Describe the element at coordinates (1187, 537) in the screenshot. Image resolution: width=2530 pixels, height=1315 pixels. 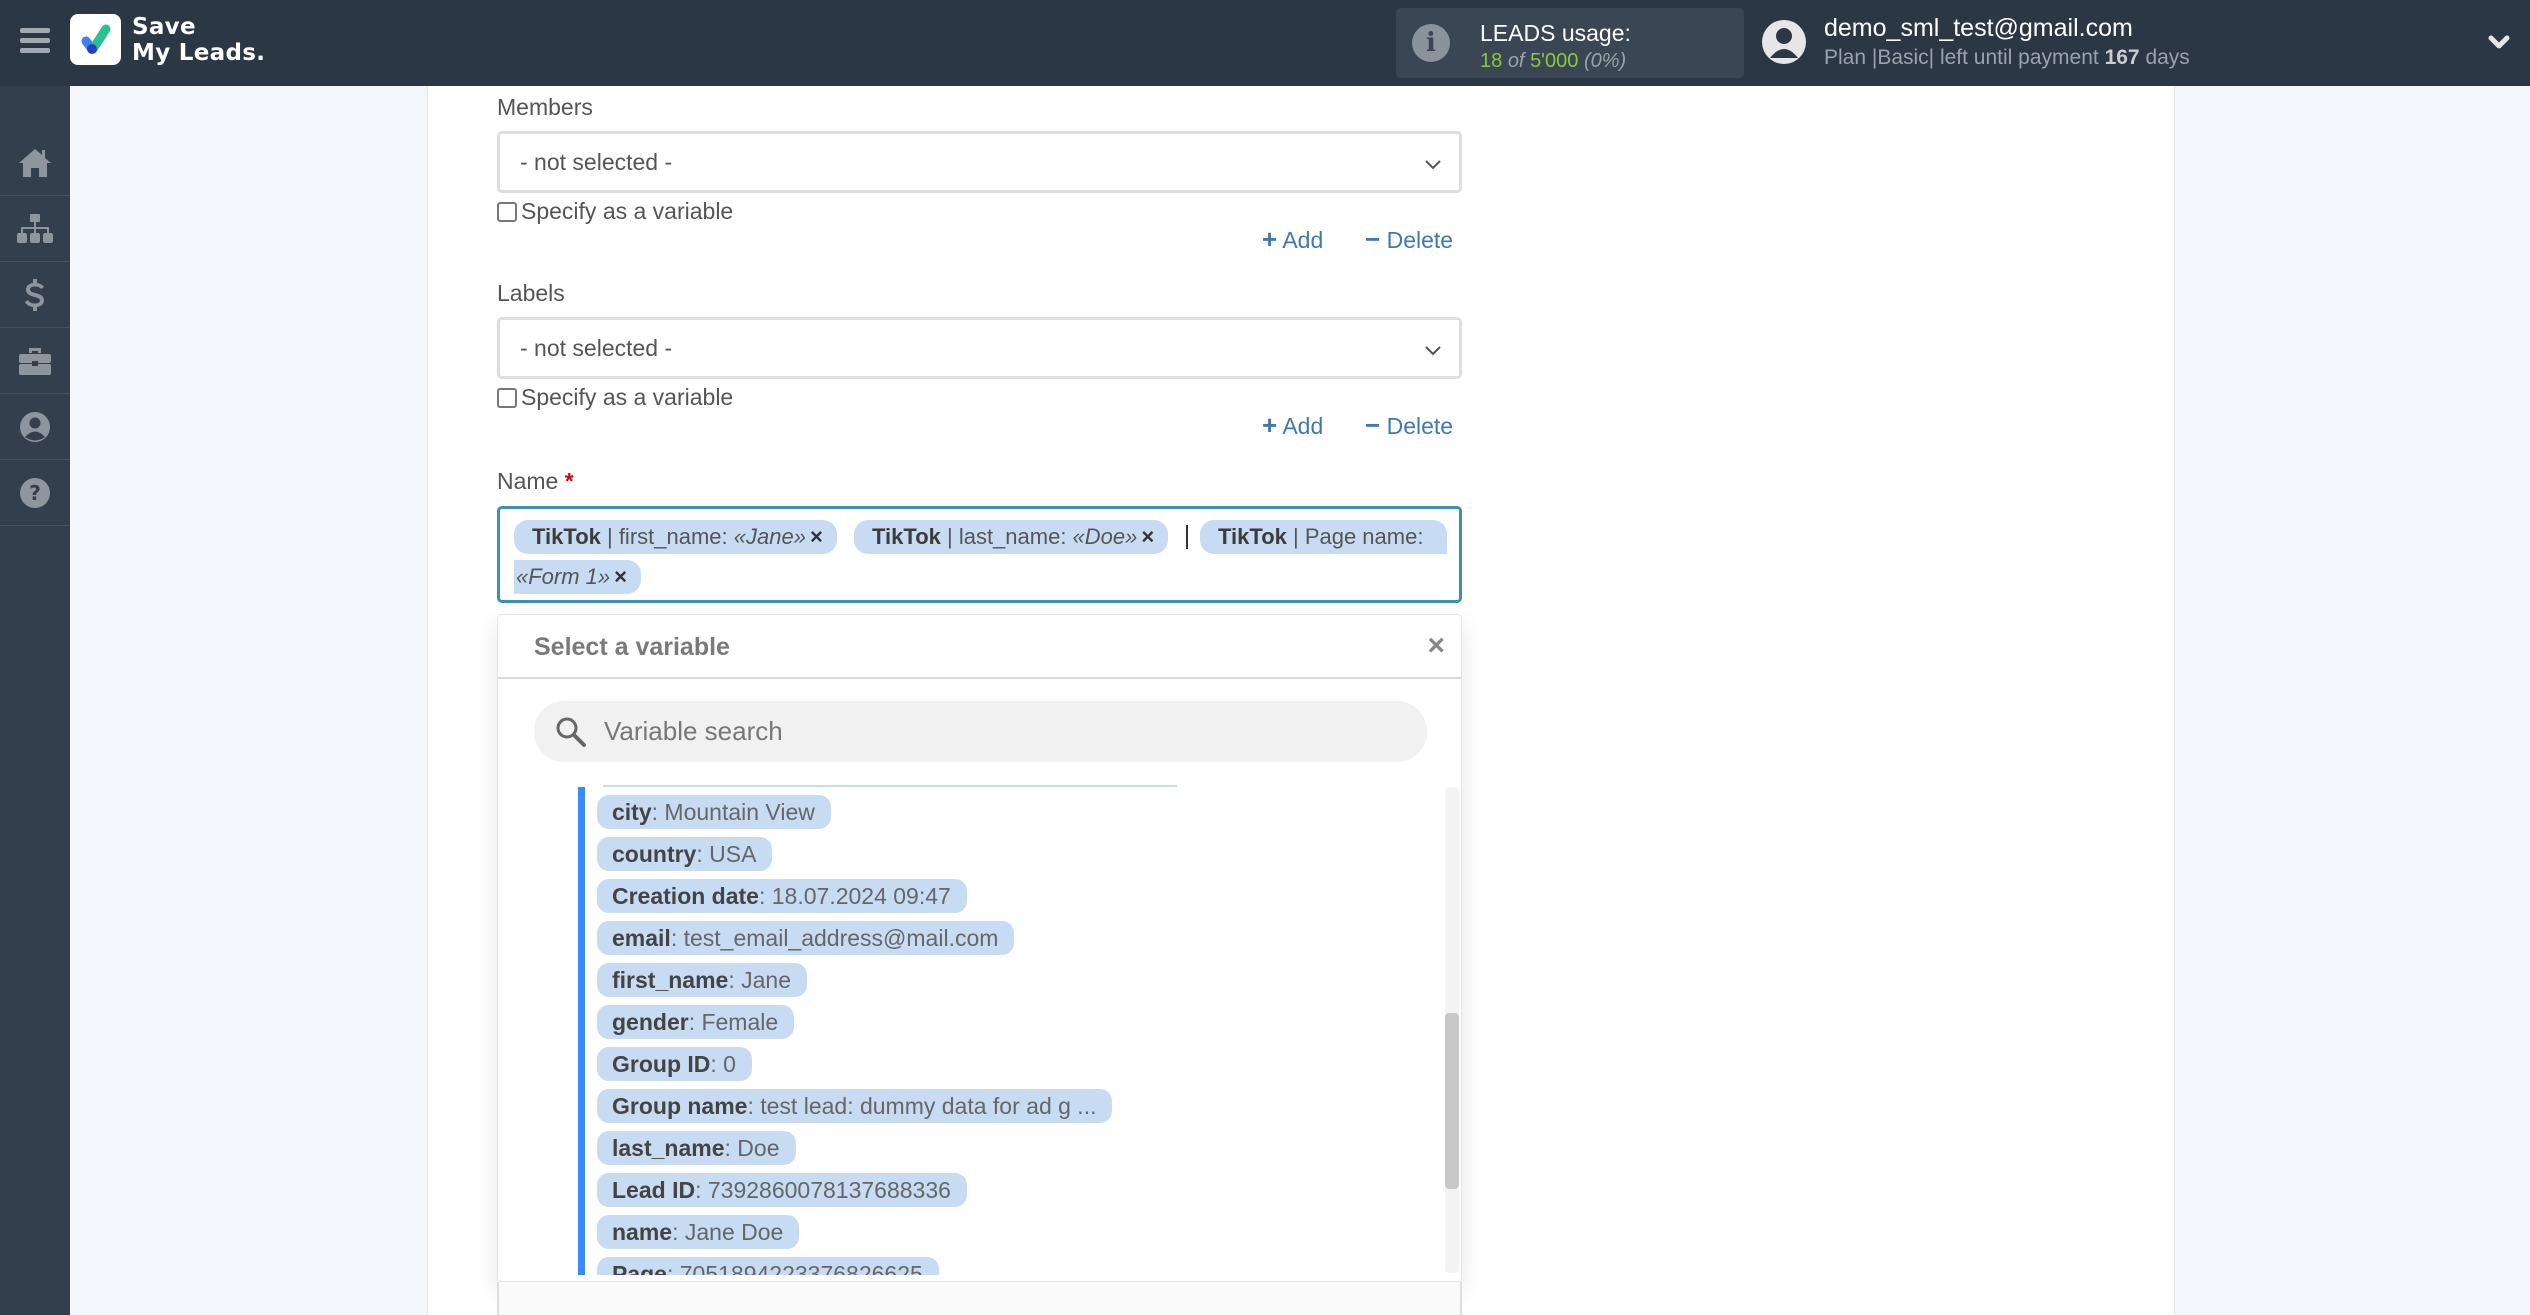
I see `text-cursor` at that location.